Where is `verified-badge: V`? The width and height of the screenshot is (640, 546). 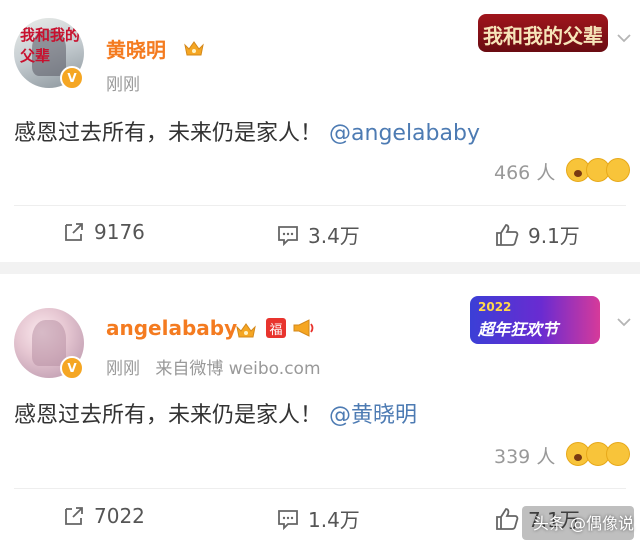
verified-badge: V is located at coordinates (72, 368).